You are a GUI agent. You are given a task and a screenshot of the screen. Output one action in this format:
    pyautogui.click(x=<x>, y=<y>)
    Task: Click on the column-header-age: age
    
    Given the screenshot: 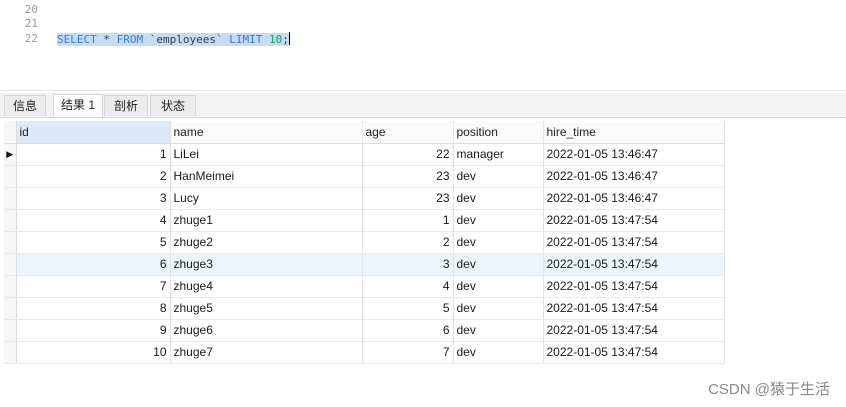 What is the action you would take?
    pyautogui.click(x=408, y=132)
    